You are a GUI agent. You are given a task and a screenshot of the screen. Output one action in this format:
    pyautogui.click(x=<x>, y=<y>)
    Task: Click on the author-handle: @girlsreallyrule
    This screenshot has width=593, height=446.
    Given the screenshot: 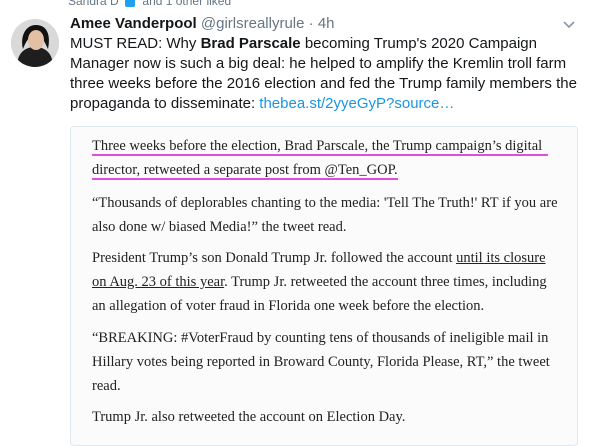 What is the action you would take?
    pyautogui.click(x=253, y=23)
    